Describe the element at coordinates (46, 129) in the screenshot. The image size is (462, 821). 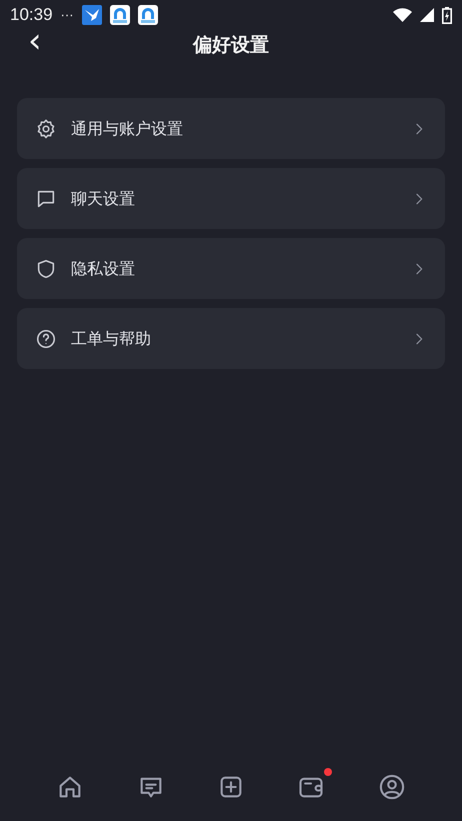
I see `gear-icon` at that location.